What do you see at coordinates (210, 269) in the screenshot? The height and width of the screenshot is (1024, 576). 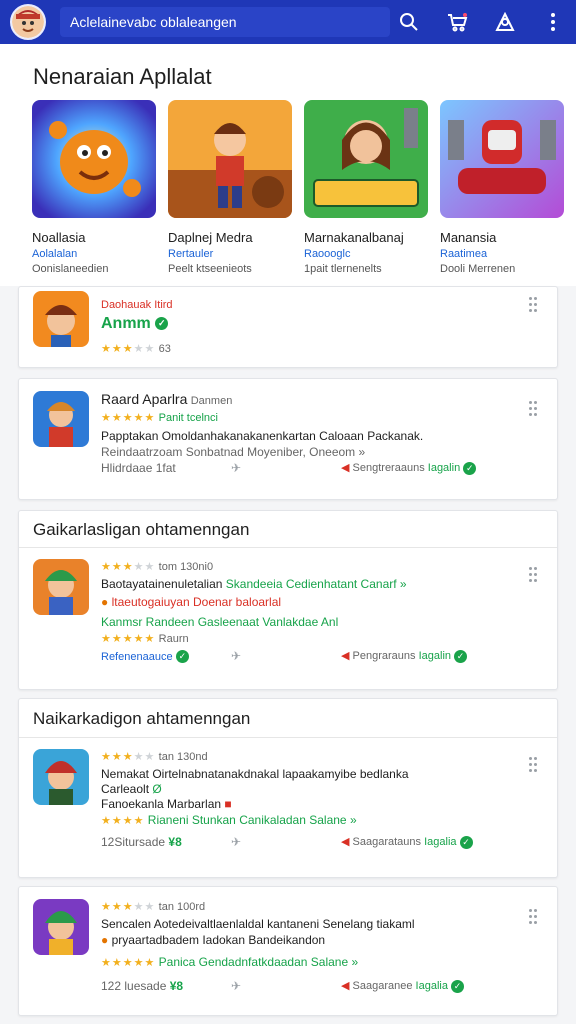 I see `app-meta: Peelt ktseenieots` at bounding box center [210, 269].